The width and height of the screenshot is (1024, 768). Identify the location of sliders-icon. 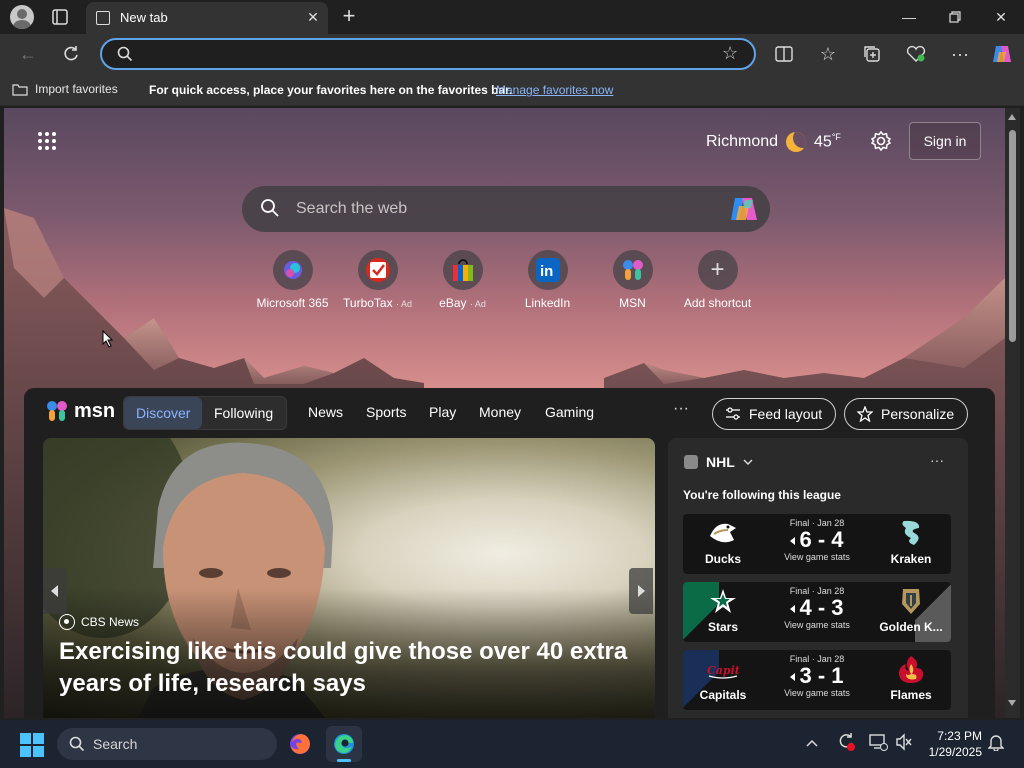
(733, 413).